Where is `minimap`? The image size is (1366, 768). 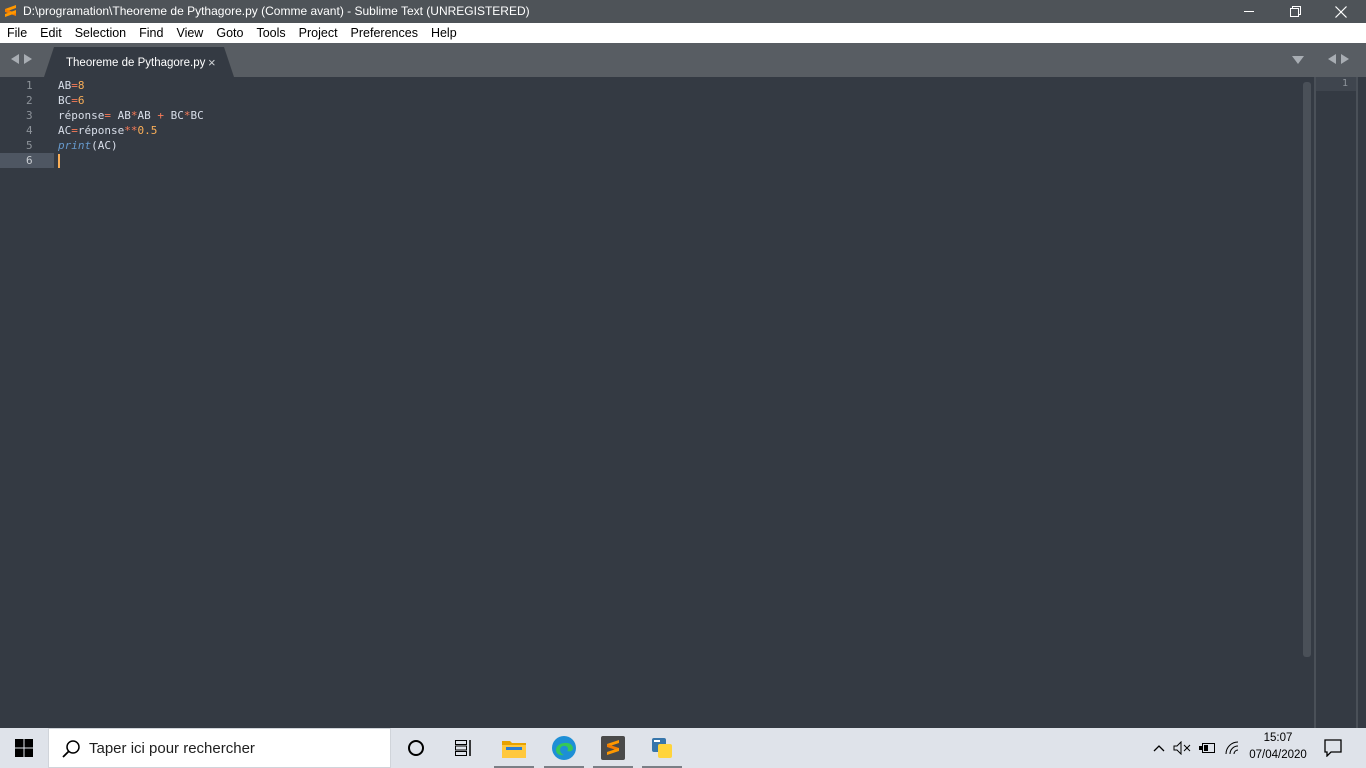
minimap is located at coordinates (1336, 84).